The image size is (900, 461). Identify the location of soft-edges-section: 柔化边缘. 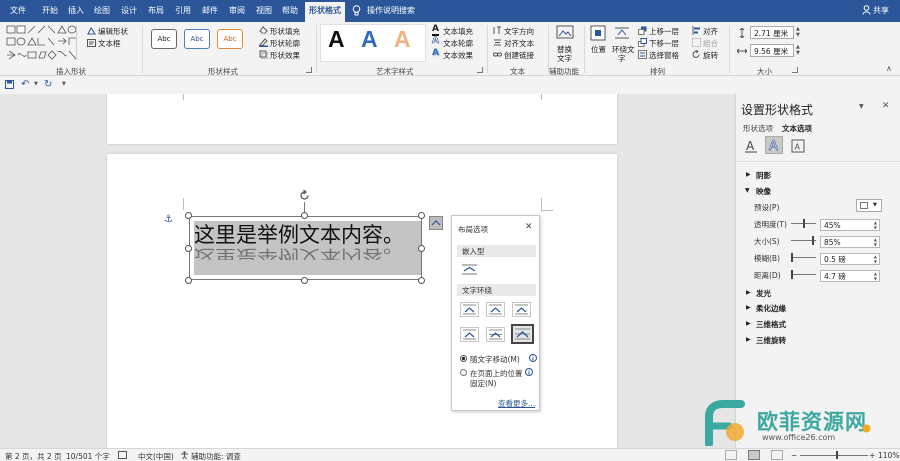
(771, 308).